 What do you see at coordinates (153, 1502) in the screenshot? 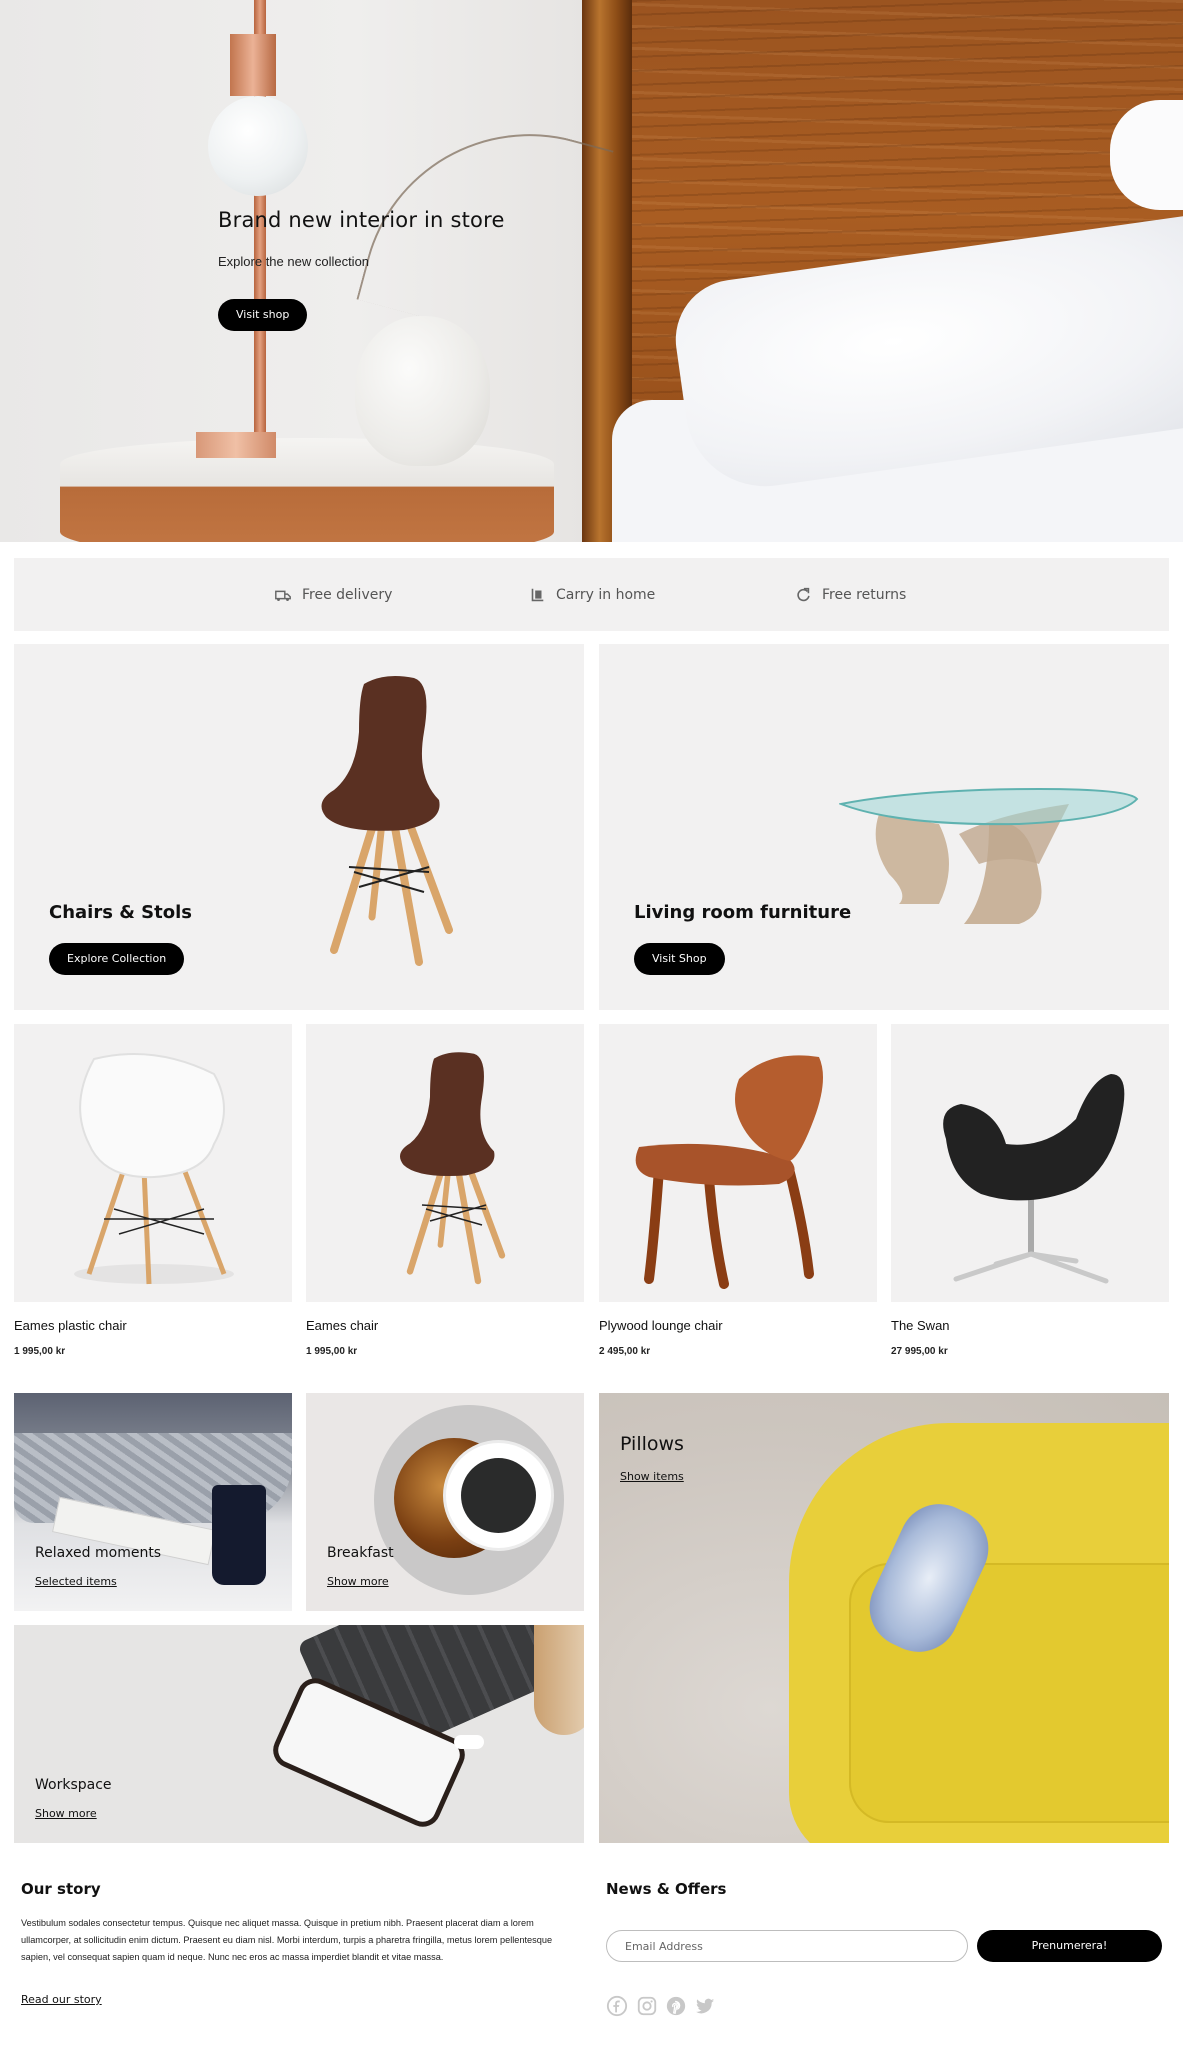
I see `tile-relaxed-moments: Relaxed moments Selected items` at bounding box center [153, 1502].